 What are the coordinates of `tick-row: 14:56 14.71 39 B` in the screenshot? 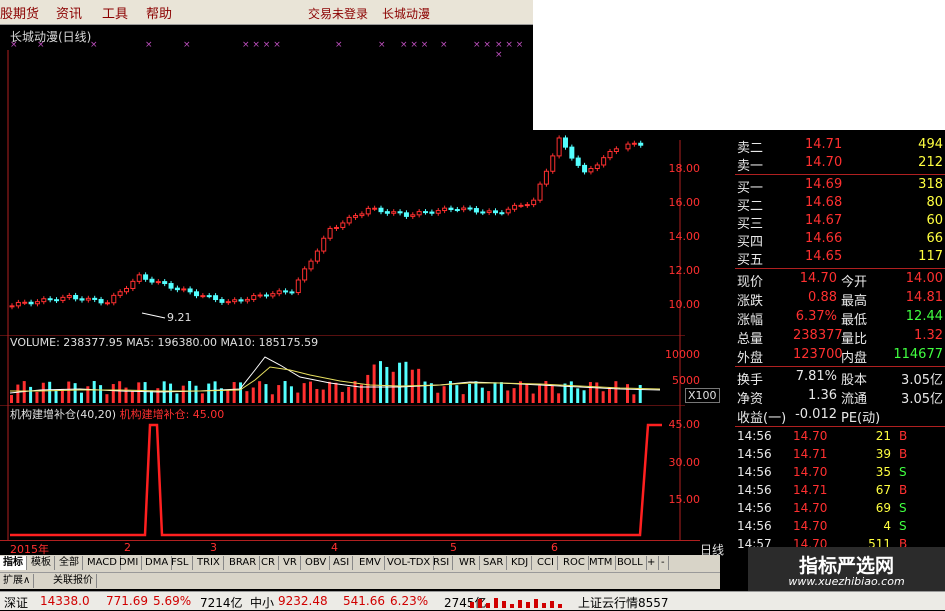 It's located at (840, 455).